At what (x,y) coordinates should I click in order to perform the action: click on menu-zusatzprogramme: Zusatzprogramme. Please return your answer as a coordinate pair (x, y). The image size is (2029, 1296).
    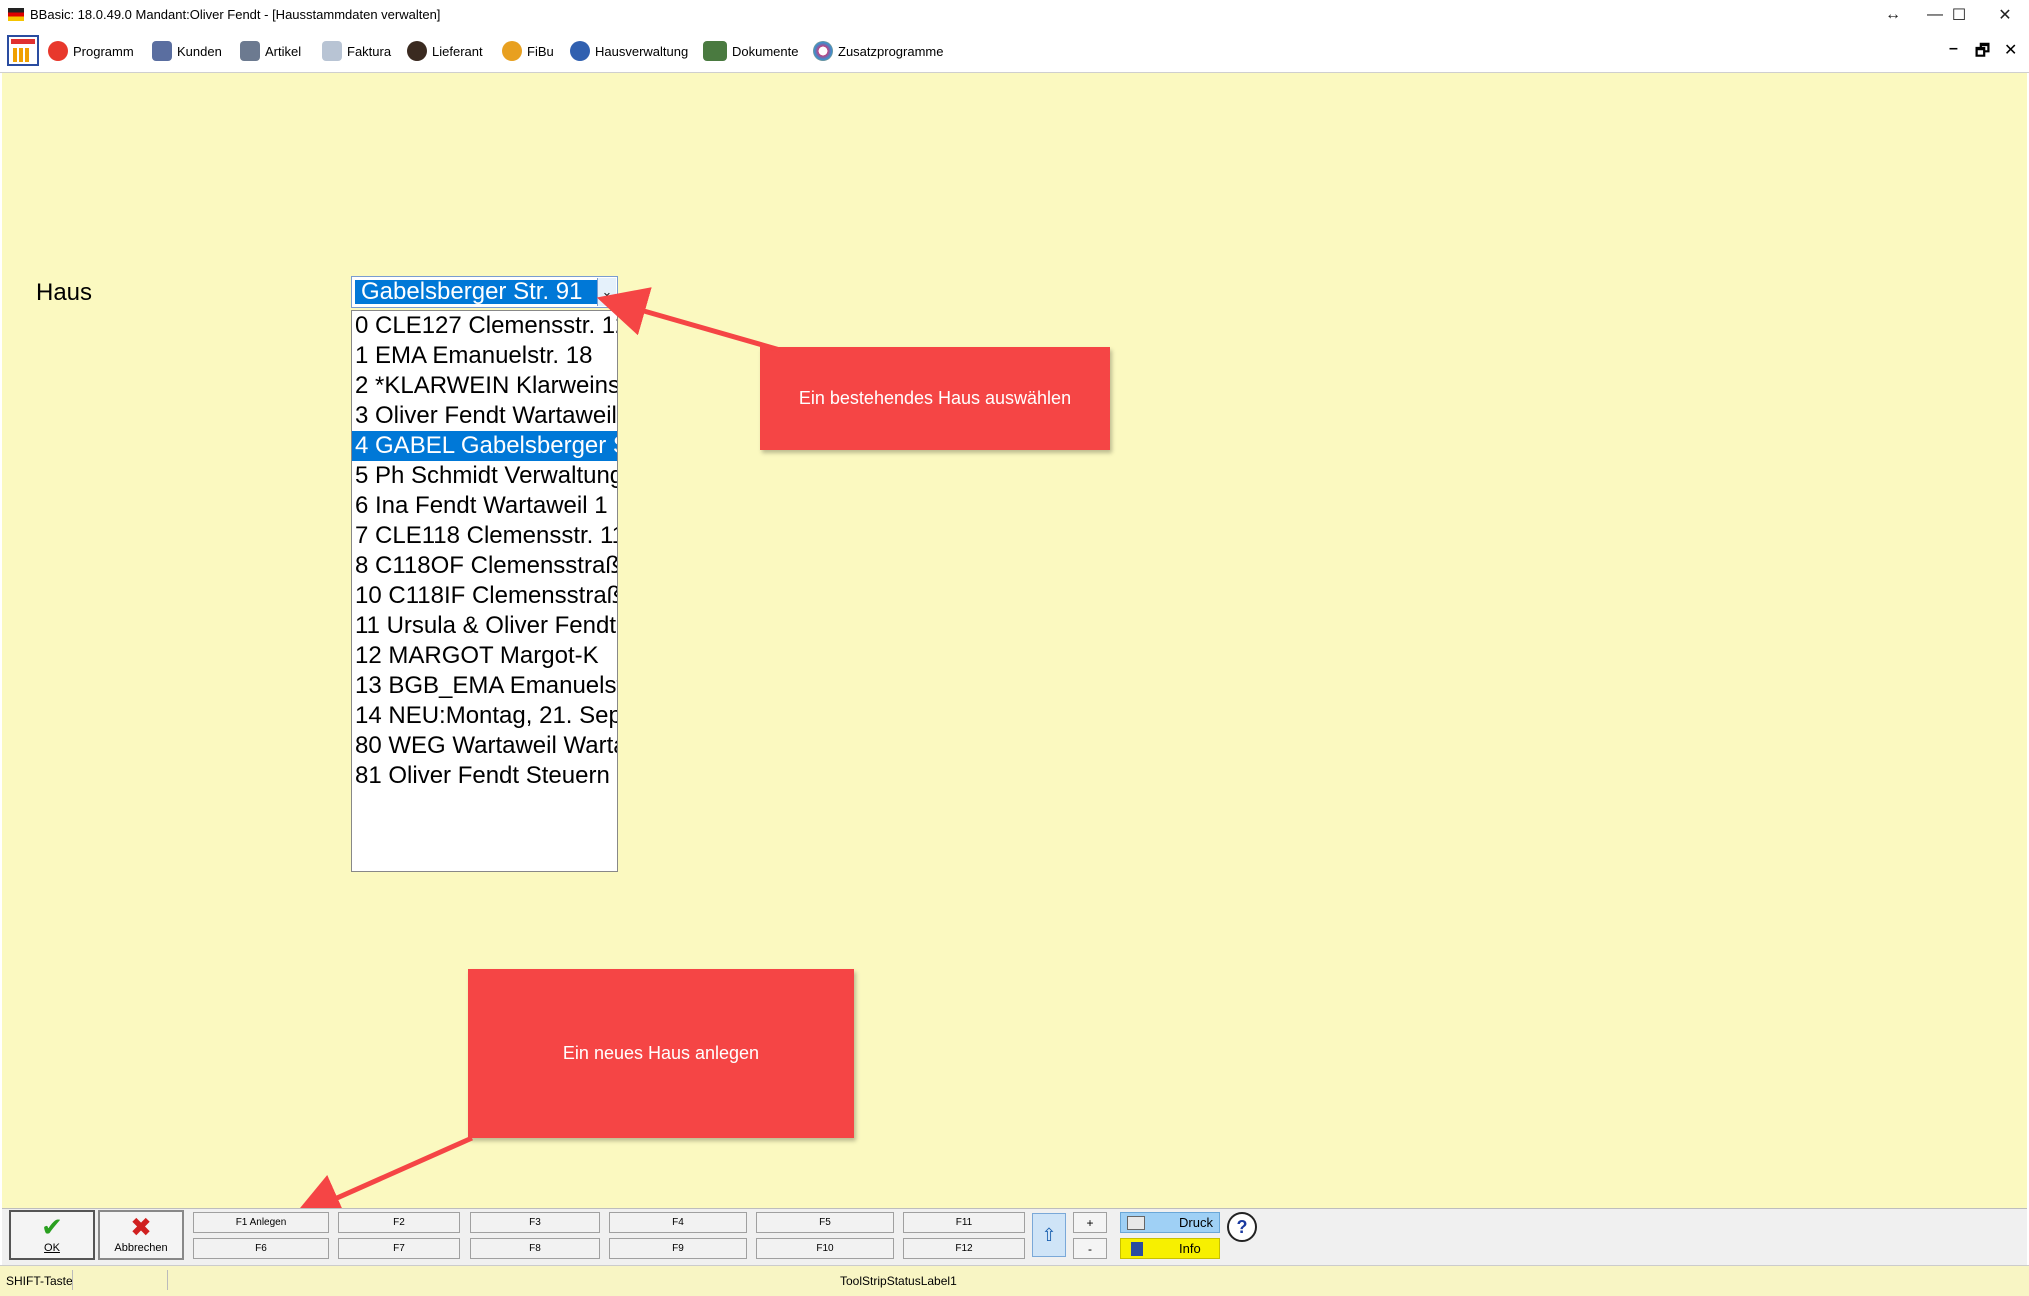
    Looking at the image, I should click on (878, 51).